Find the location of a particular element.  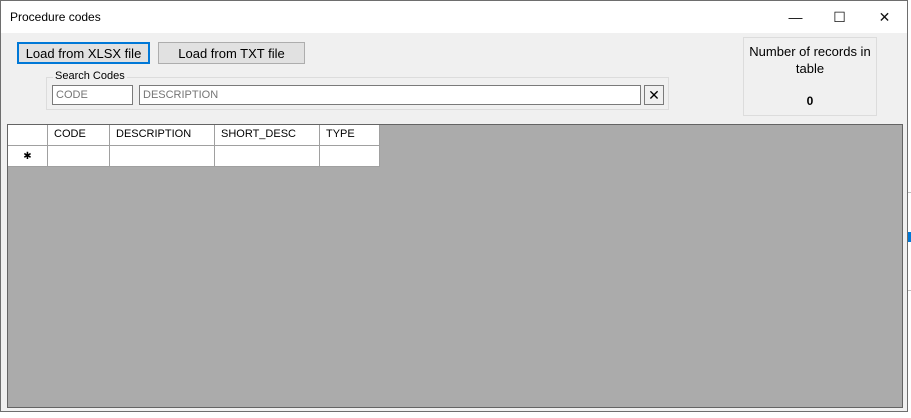

clear-icon: ✕ is located at coordinates (654, 94).